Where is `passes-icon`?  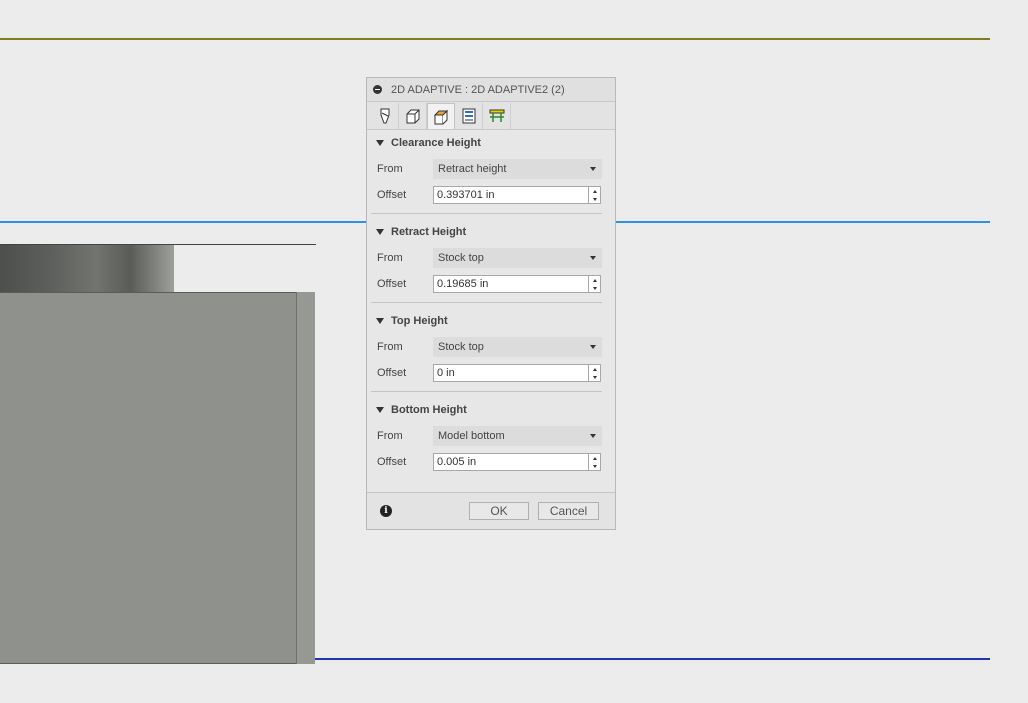 passes-icon is located at coordinates (468, 116).